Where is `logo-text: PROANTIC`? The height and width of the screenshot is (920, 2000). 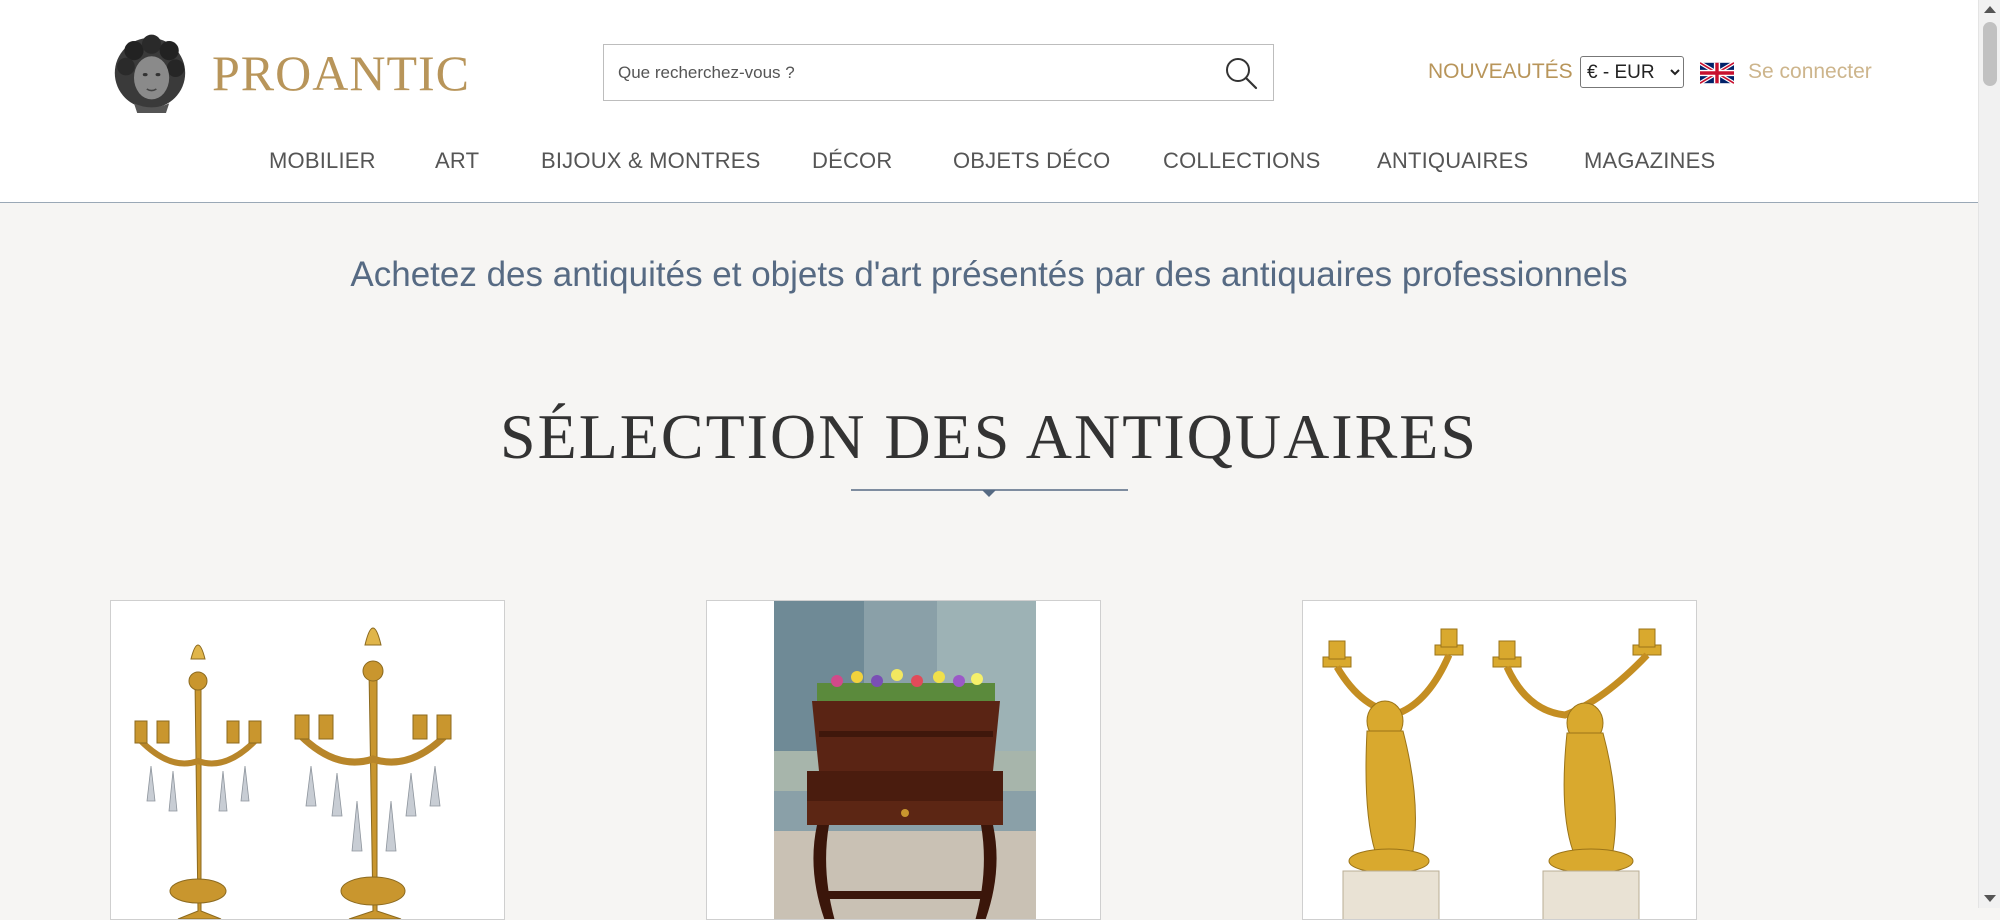 logo-text: PROANTIC is located at coordinates (340, 73).